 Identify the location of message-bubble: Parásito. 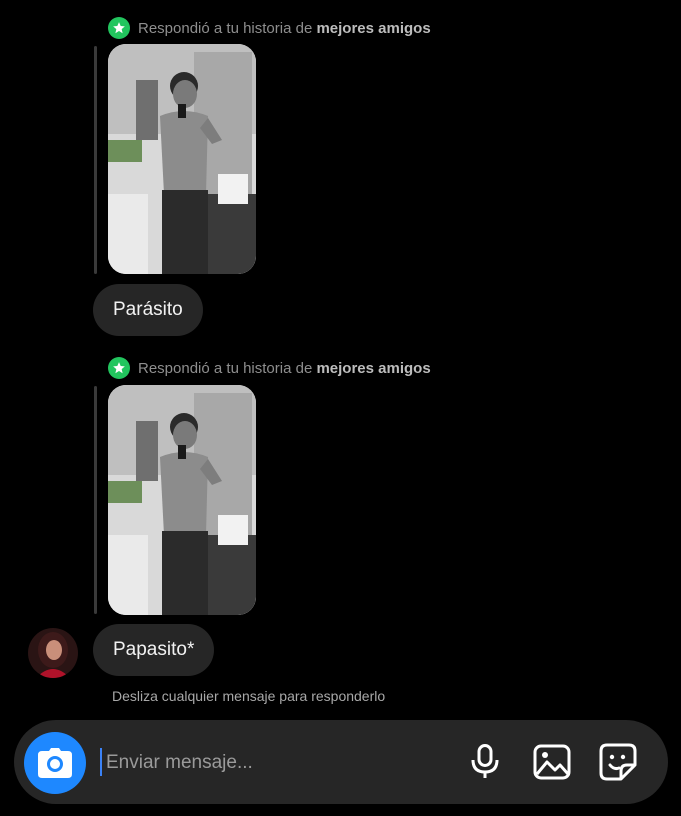
(148, 310).